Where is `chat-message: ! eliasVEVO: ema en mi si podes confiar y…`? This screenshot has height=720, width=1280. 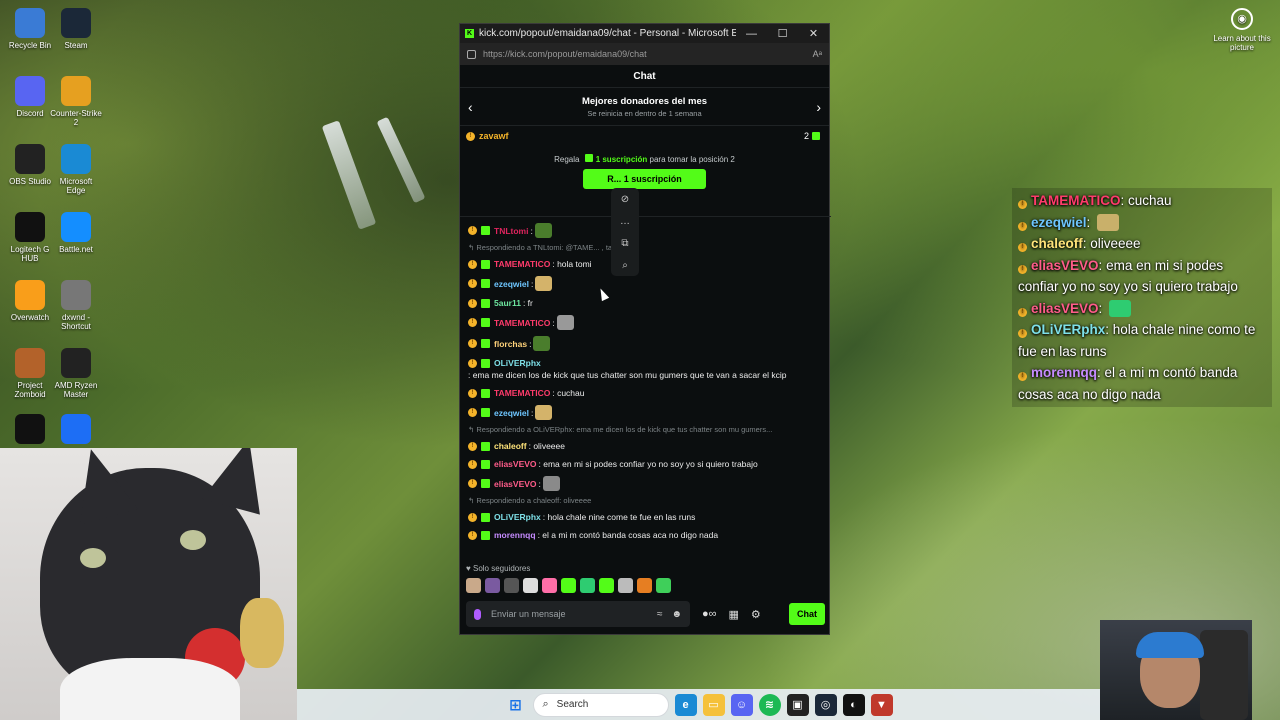
chat-message: ! eliasVEVO: ema en mi si podes confiar y… is located at coordinates (645, 464).